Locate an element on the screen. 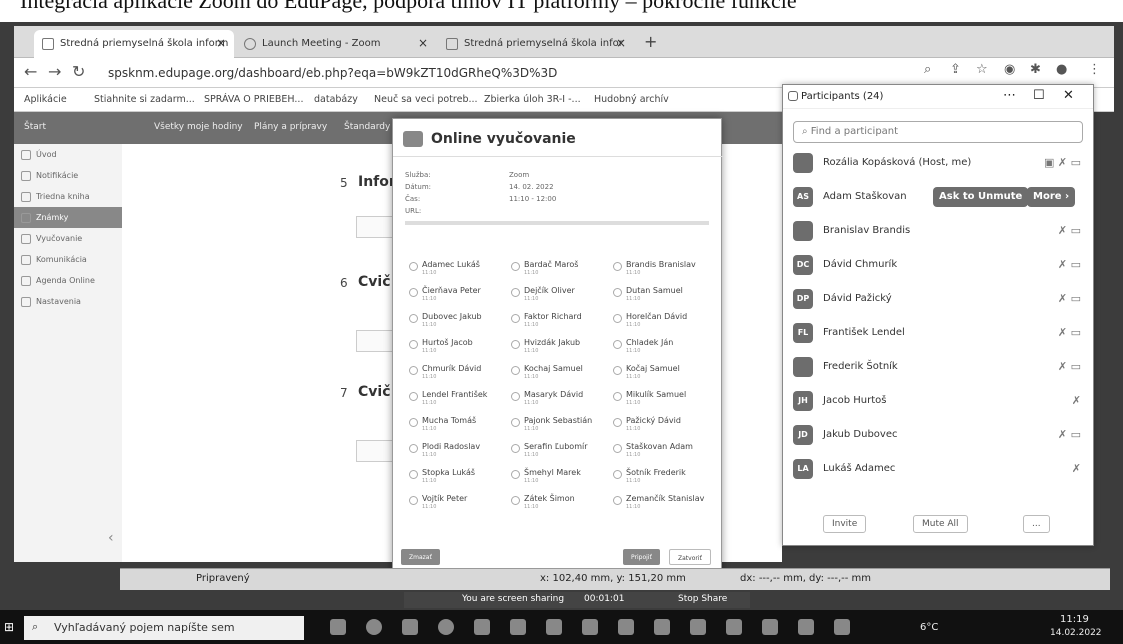 The image size is (1123, 644). close-icon: ✕ is located at coordinates (1068, 95).